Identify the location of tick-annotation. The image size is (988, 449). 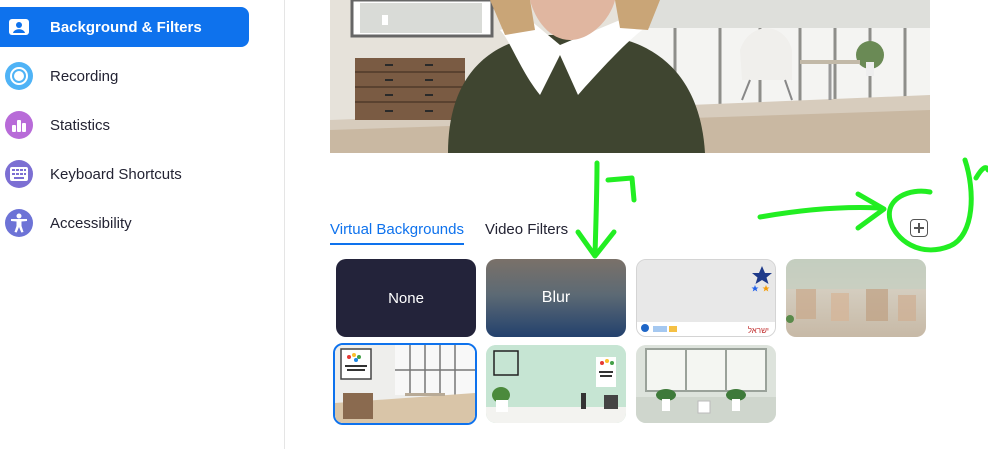
(980, 173).